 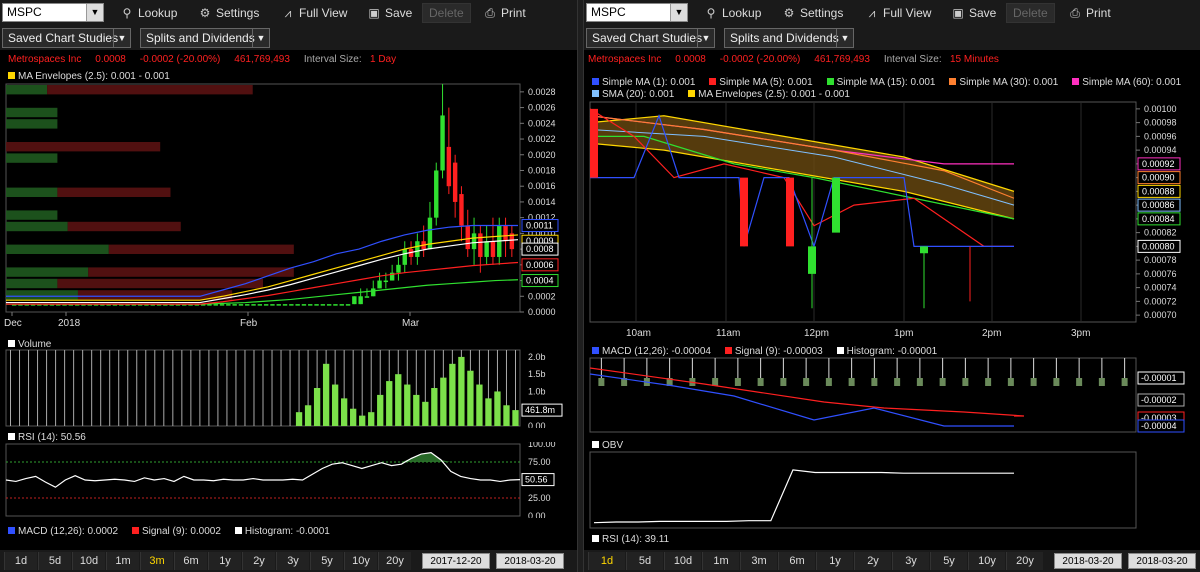 What do you see at coordinates (288, 480) in the screenshot?
I see `rsi-chart: 0.0025.0050.0075.00100.0050.56` at bounding box center [288, 480].